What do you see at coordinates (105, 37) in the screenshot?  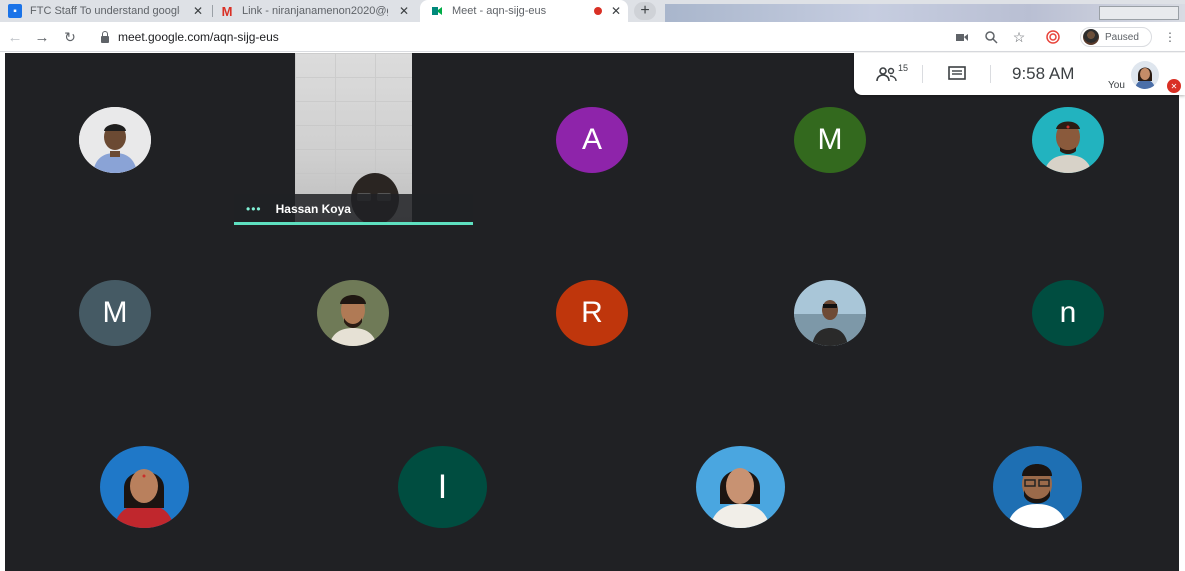 I see `lock-icon` at bounding box center [105, 37].